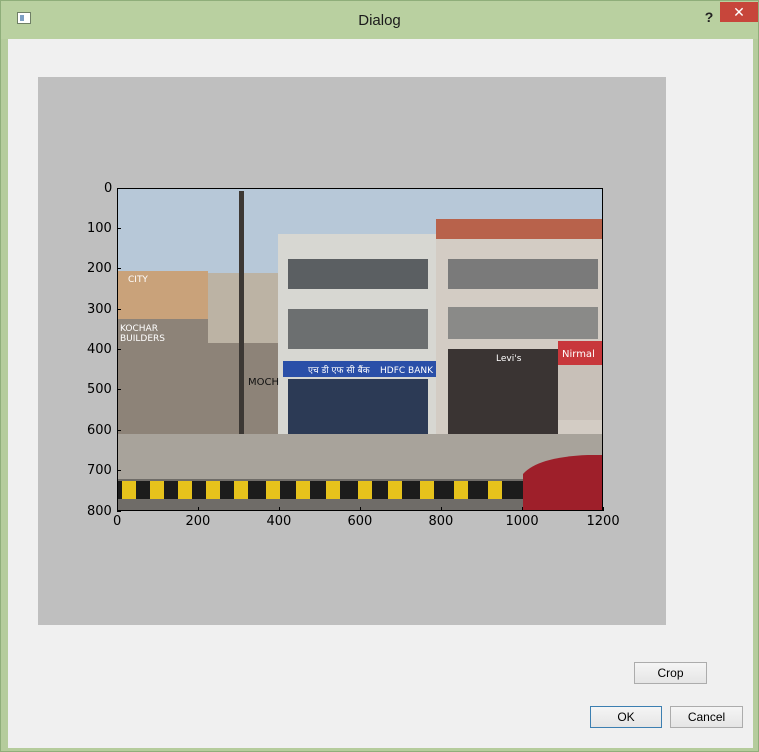 This screenshot has width=759, height=752. Describe the element at coordinates (709, 17) in the screenshot. I see `help-button: ?` at that location.